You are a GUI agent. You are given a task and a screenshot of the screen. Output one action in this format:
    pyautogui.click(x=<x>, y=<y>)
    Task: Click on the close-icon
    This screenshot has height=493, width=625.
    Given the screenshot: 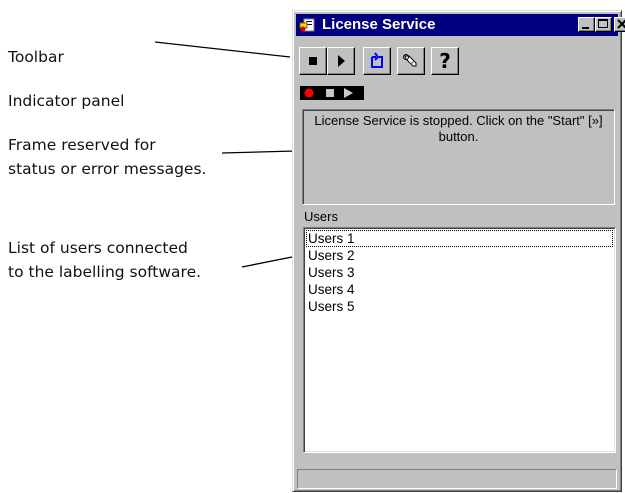 What is the action you would take?
    pyautogui.click(x=621, y=24)
    